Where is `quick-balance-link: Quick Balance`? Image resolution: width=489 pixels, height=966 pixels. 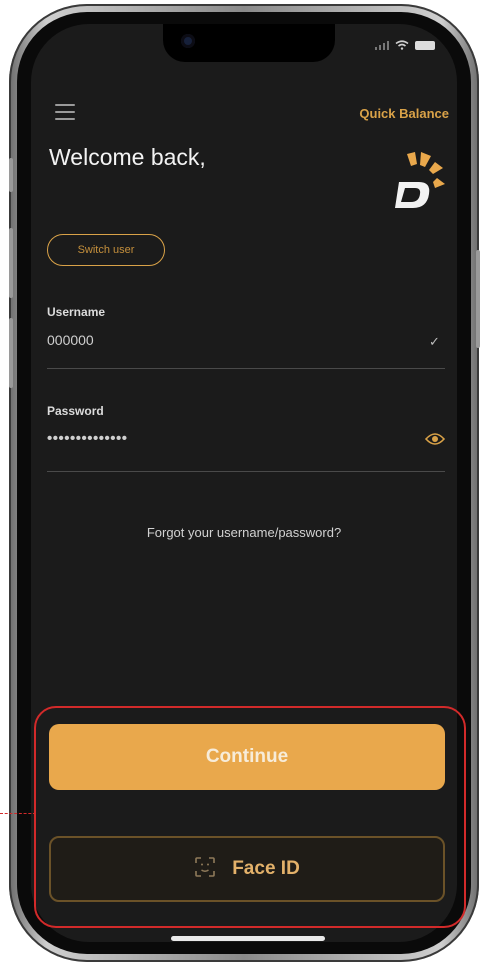 quick-balance-link: Quick Balance is located at coordinates (404, 113).